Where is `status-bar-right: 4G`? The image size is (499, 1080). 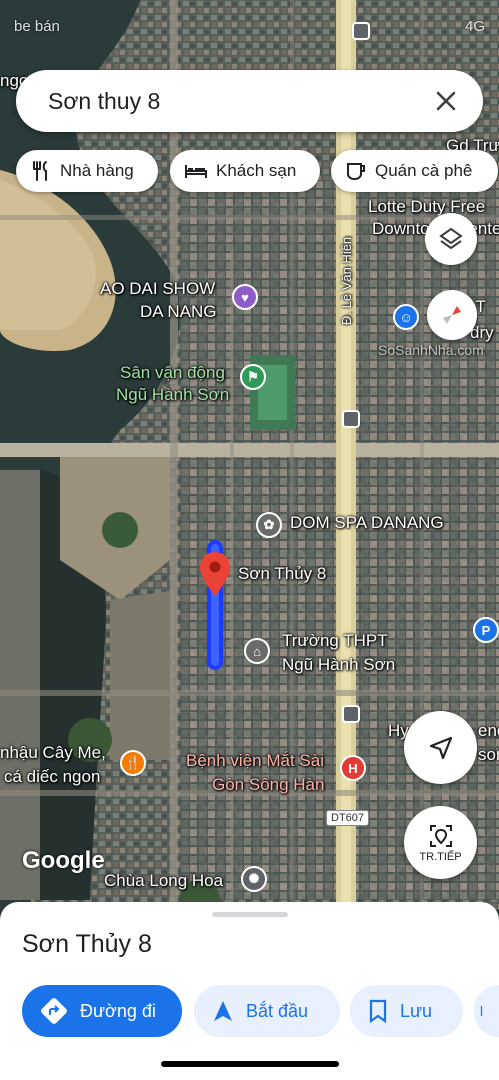
status-bar-right: 4G is located at coordinates (474, 26).